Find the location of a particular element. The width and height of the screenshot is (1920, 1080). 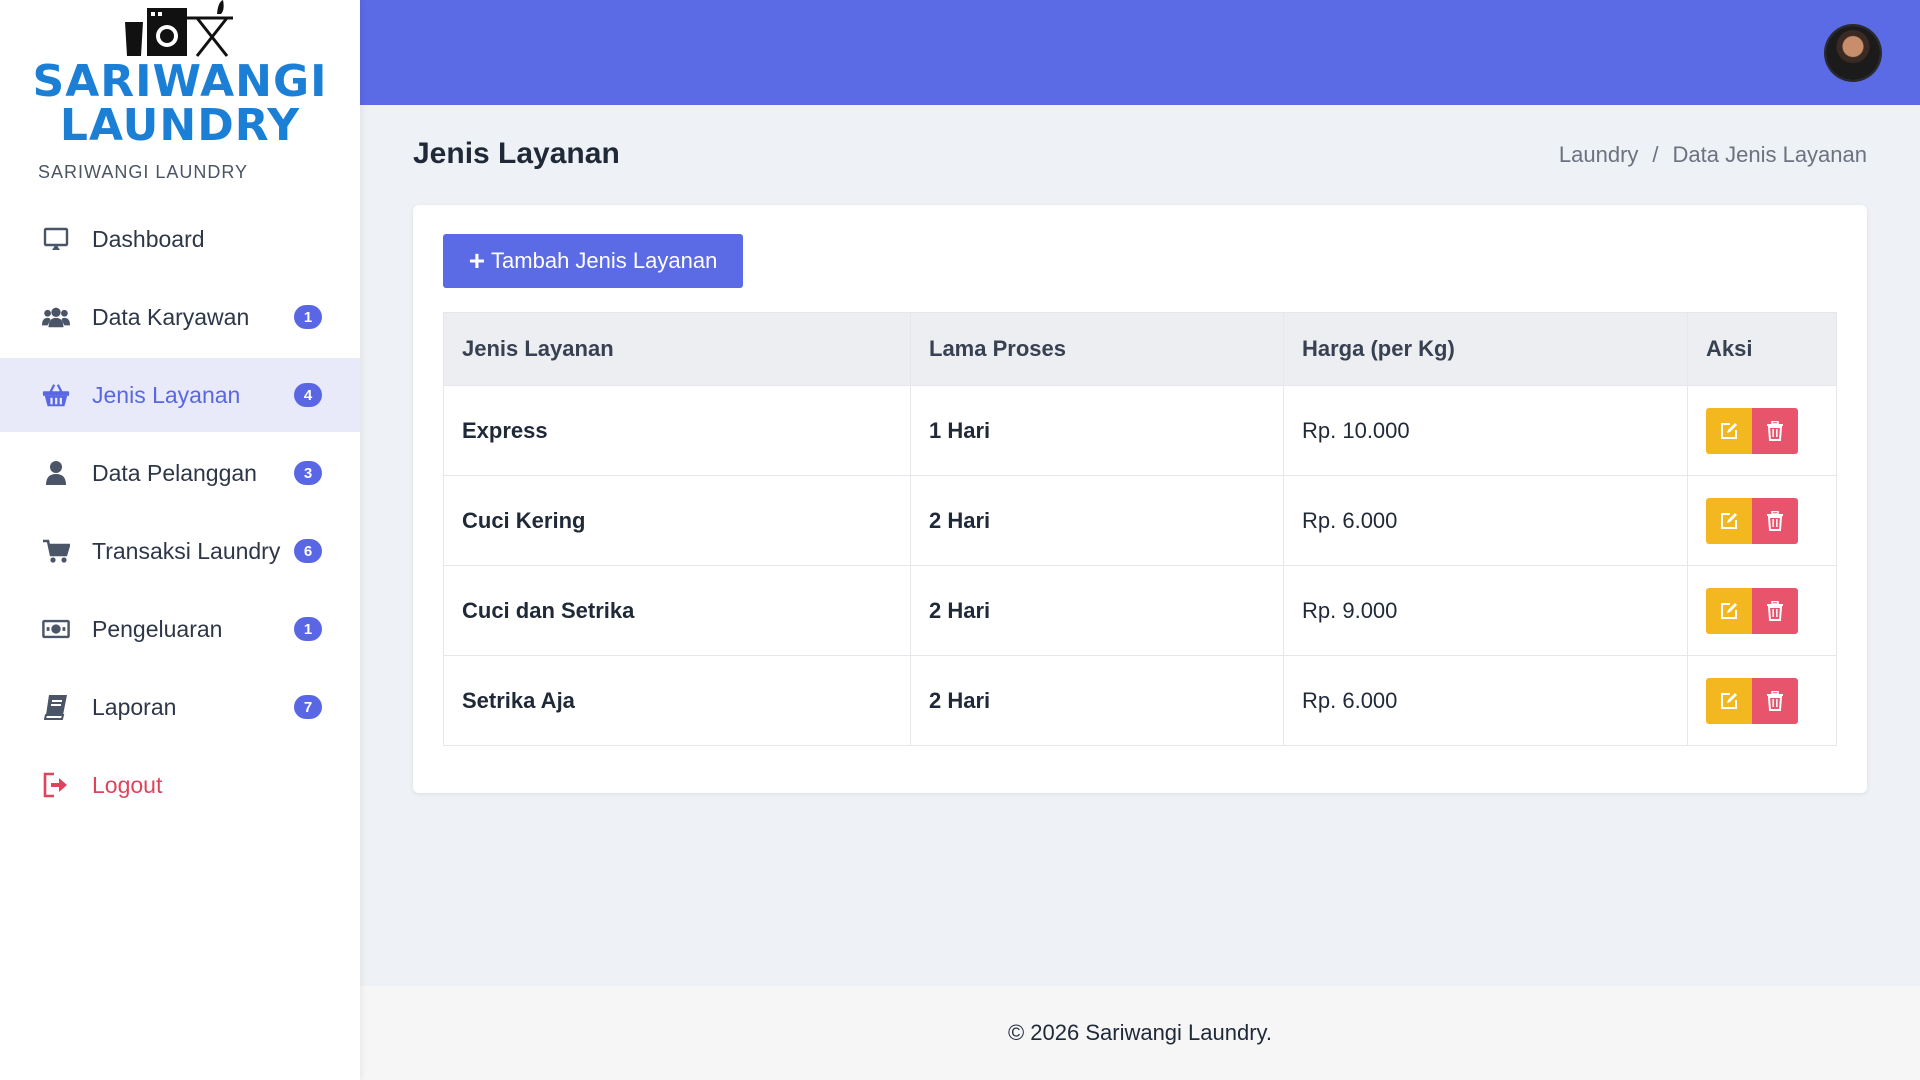

topbar is located at coordinates (1140, 52).